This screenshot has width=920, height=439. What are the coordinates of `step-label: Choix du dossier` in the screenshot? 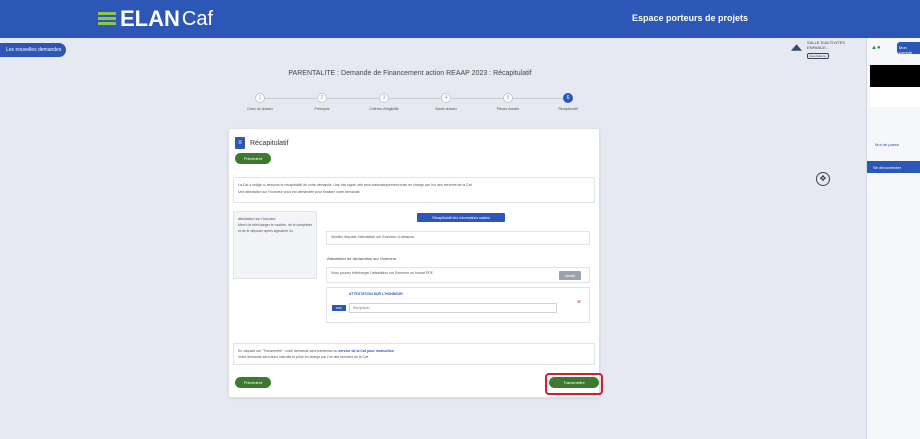 It's located at (260, 109).